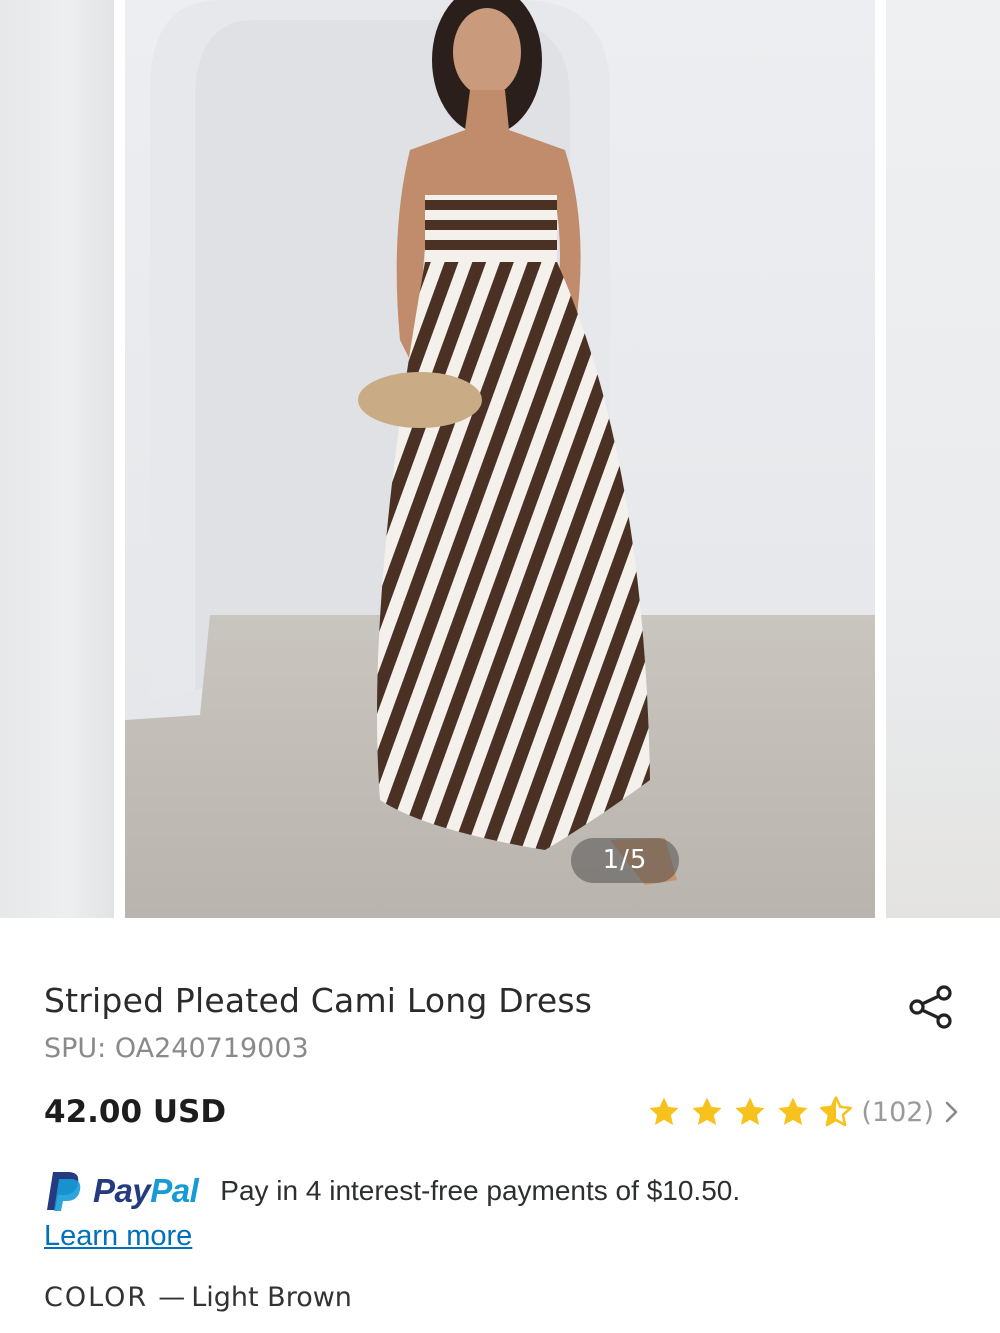 The width and height of the screenshot is (1000, 1333). I want to click on rating-summary: (102), so click(804, 1112).